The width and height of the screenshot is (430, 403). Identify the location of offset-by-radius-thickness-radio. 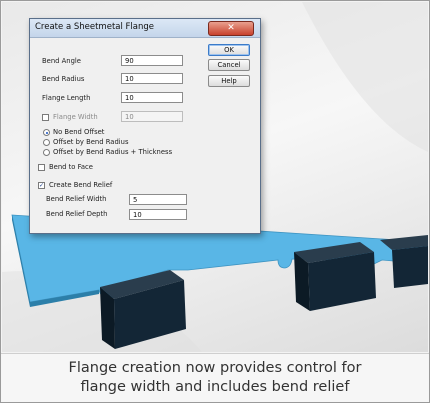
(46, 152).